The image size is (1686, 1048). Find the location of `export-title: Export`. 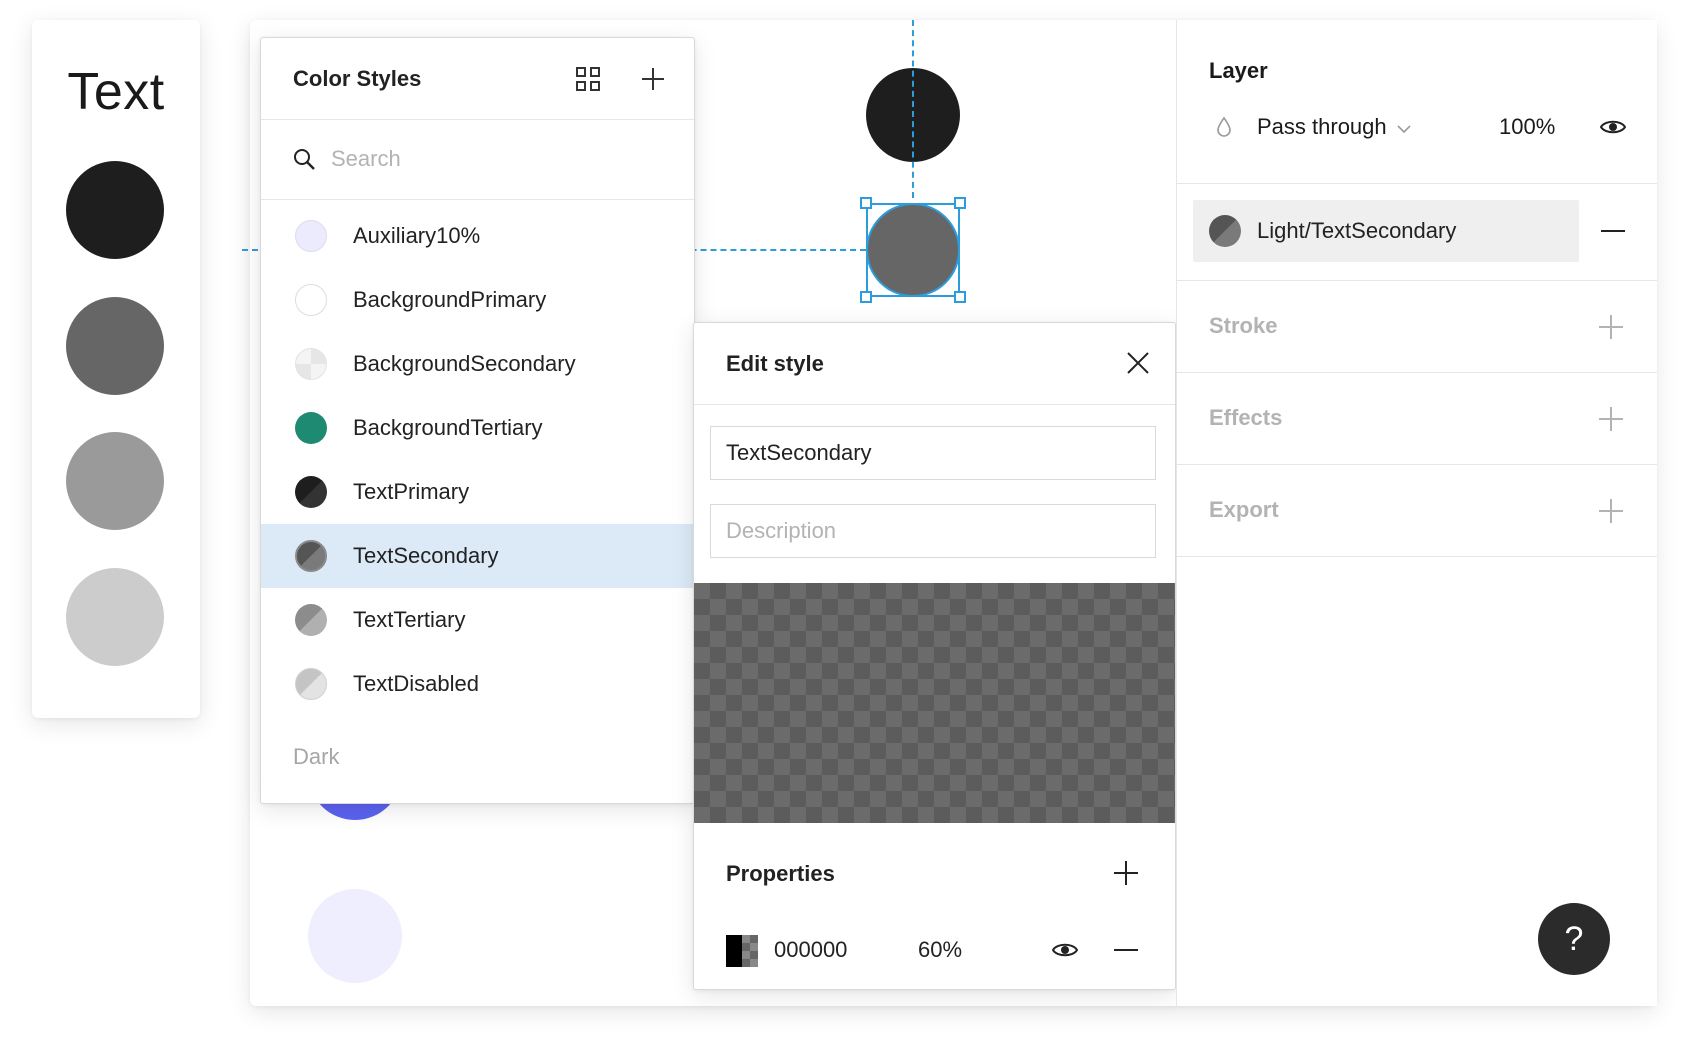

export-title: Export is located at coordinates (1244, 509).